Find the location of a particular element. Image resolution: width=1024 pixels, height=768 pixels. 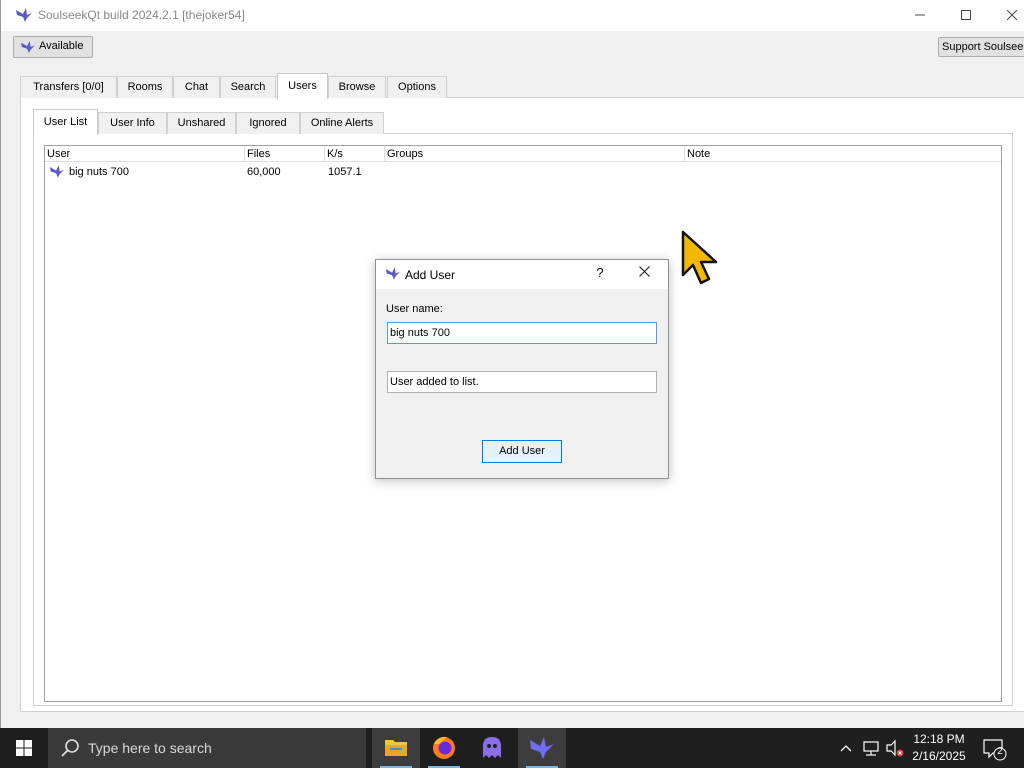

column-header-user: User is located at coordinates (145, 154).